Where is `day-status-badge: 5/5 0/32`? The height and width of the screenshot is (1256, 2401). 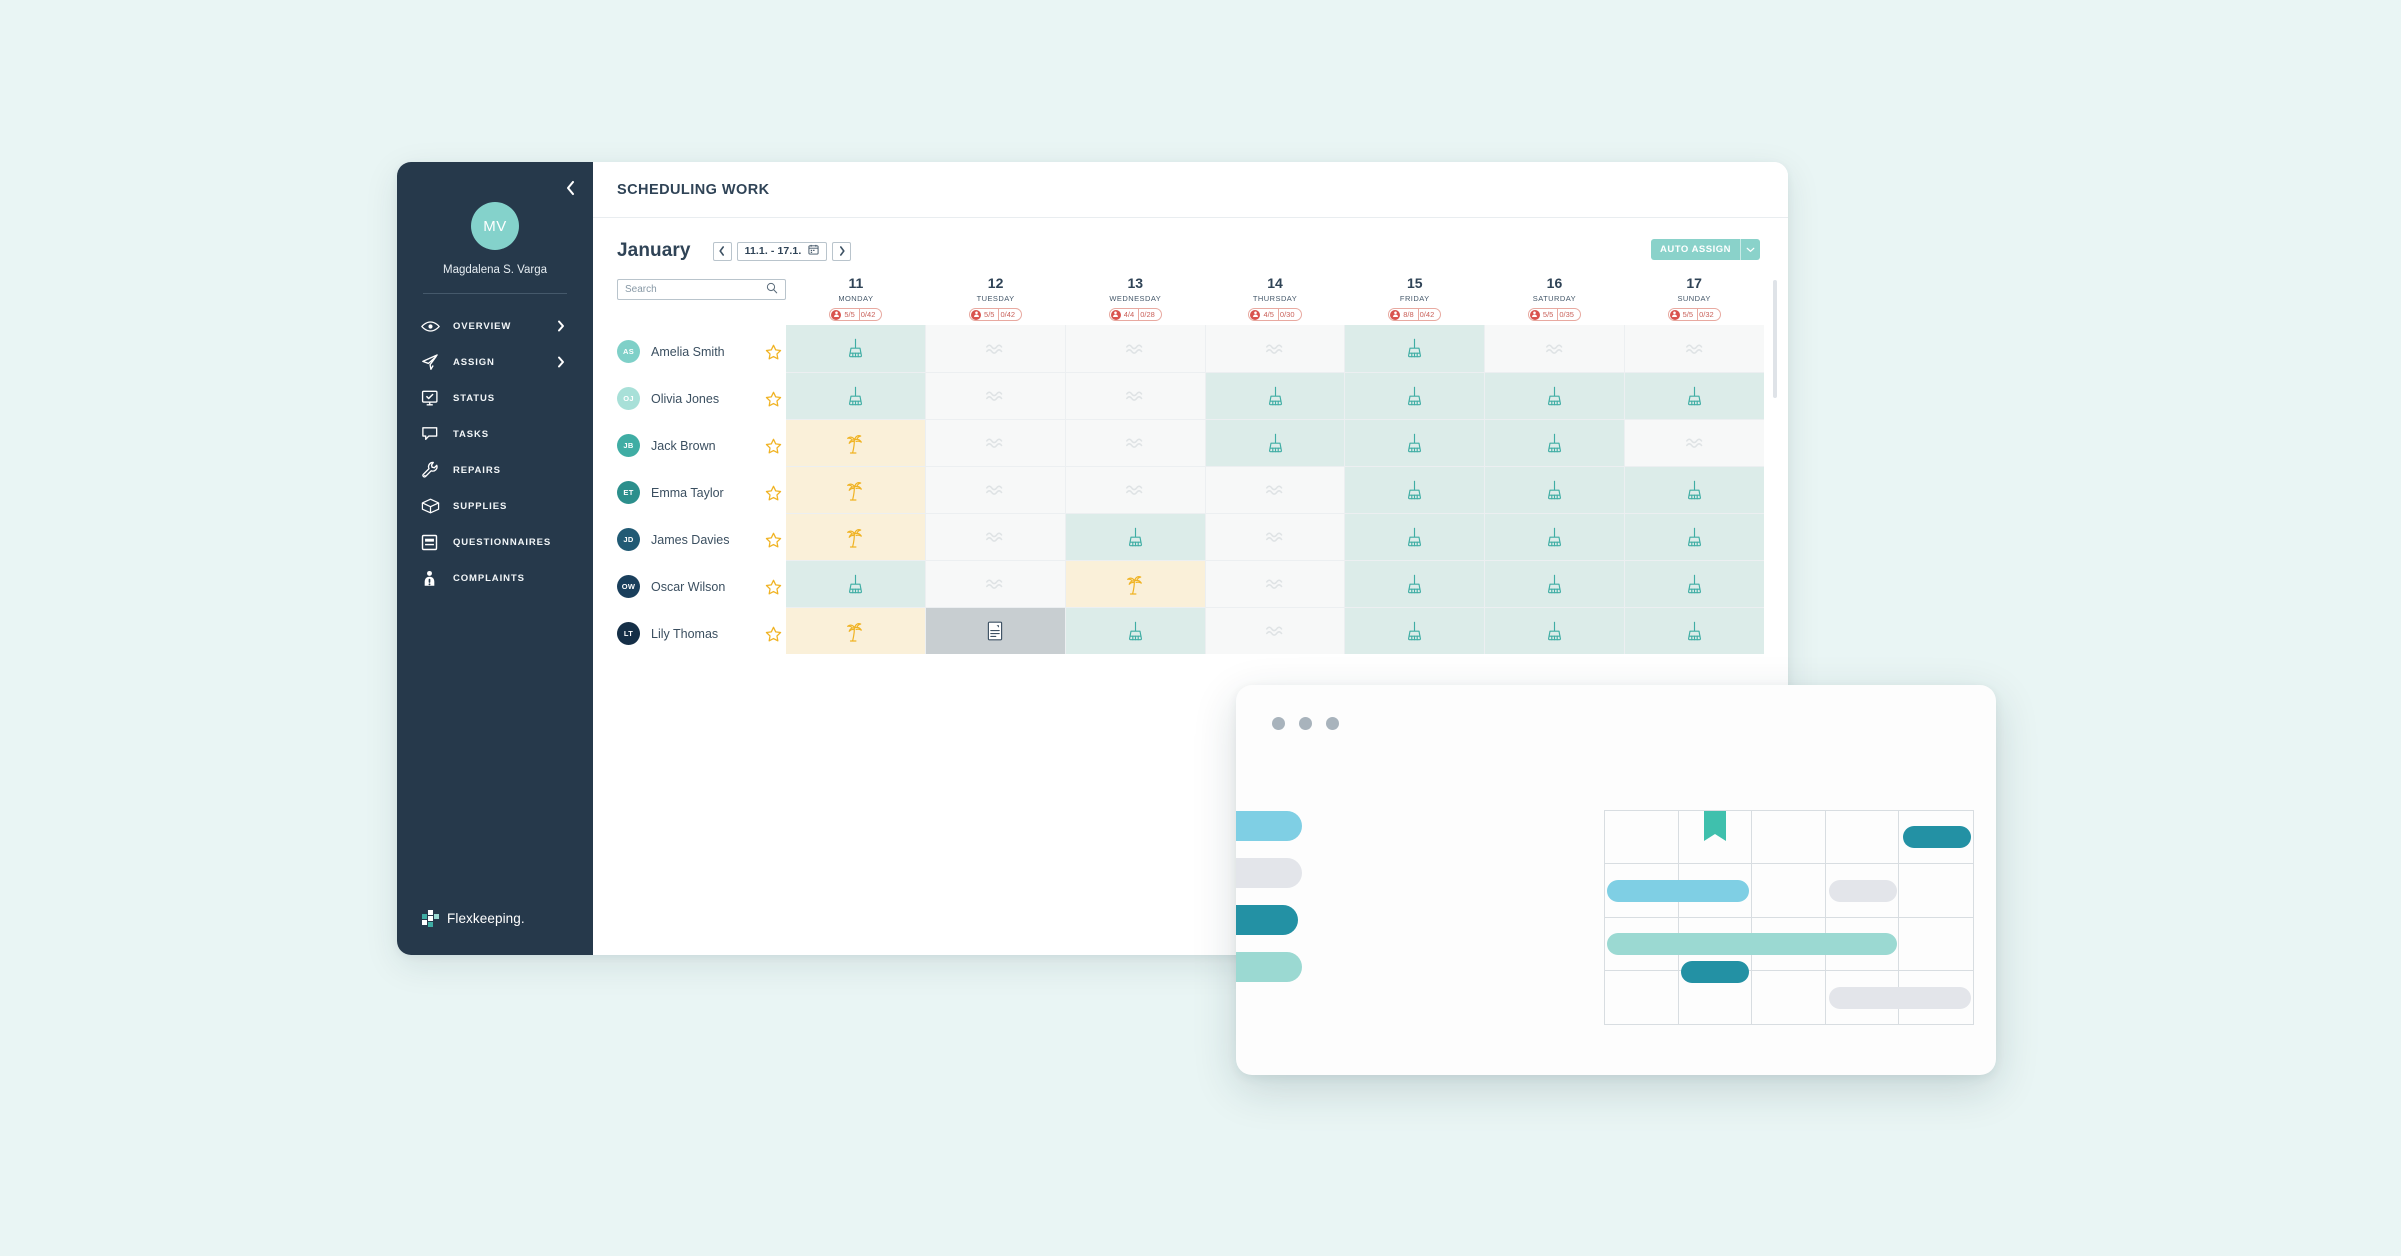
day-status-badge: 5/5 0/32 is located at coordinates (1694, 314).